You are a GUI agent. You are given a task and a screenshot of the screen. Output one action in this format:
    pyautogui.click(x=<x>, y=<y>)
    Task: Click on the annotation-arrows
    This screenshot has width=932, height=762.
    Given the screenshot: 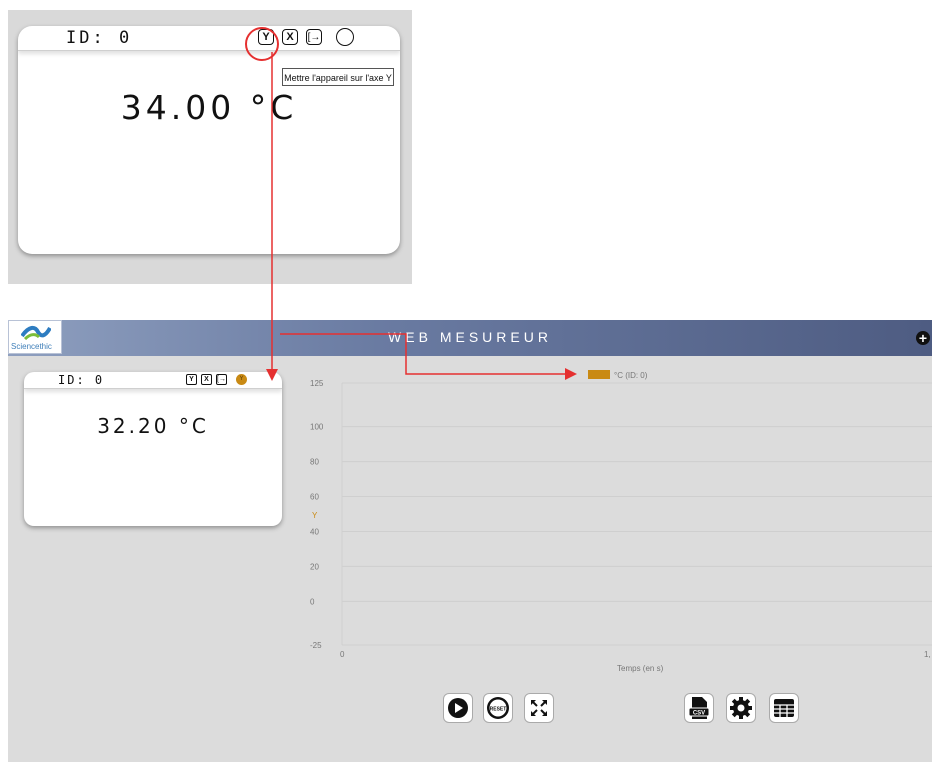 What is the action you would take?
    pyautogui.click(x=421, y=216)
    